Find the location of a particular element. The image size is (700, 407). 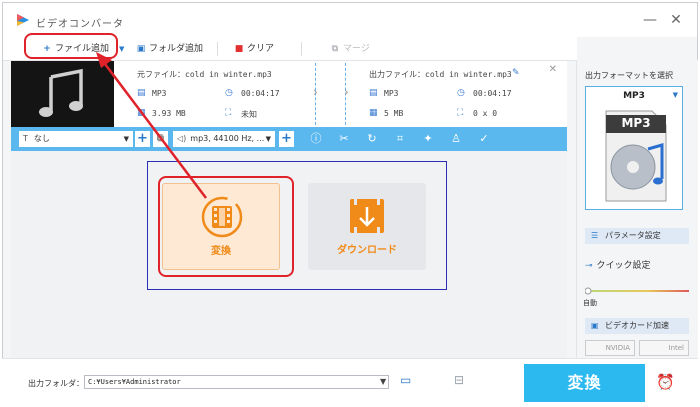

browse-folder-icon: ▭ is located at coordinates (405, 380).